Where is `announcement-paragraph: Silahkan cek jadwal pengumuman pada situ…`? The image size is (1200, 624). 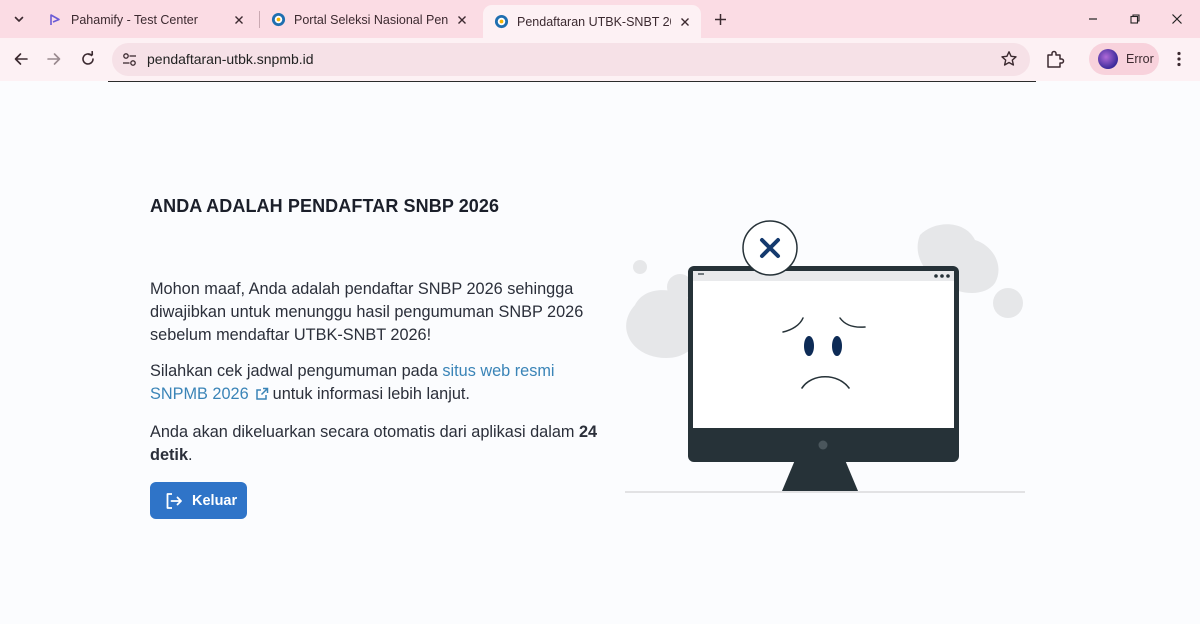 announcement-paragraph: Silahkan cek jadwal pengumuman pada situ… is located at coordinates (375, 383).